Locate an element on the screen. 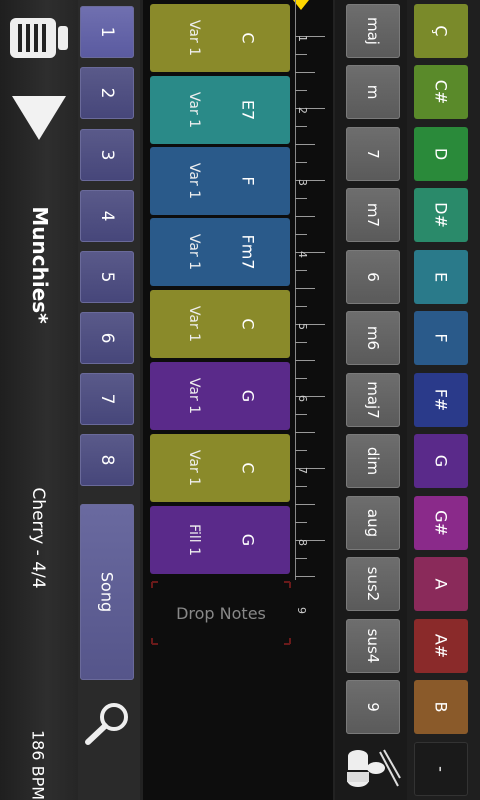  chord-block-3: F Var 1 is located at coordinates (220, 181).